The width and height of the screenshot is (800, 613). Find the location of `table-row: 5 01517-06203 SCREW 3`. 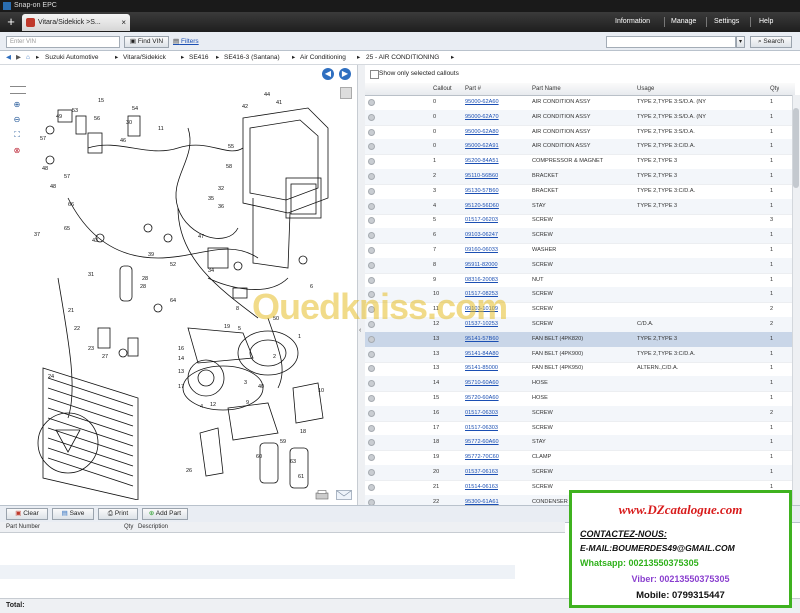

table-row: 5 01517-06203 SCREW 3 is located at coordinates (580, 221).